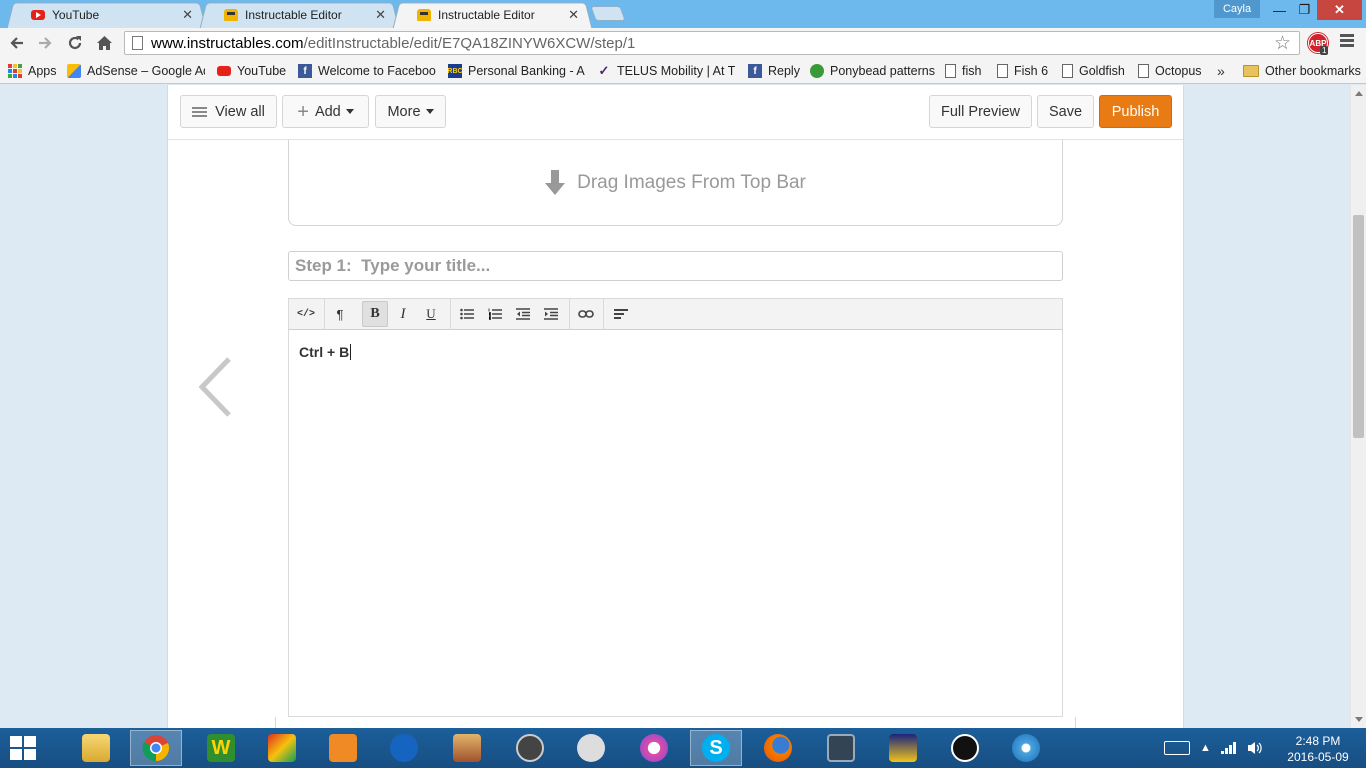  What do you see at coordinates (1302, 71) in the screenshot?
I see `other-bookmarks: Other bookmarks` at bounding box center [1302, 71].